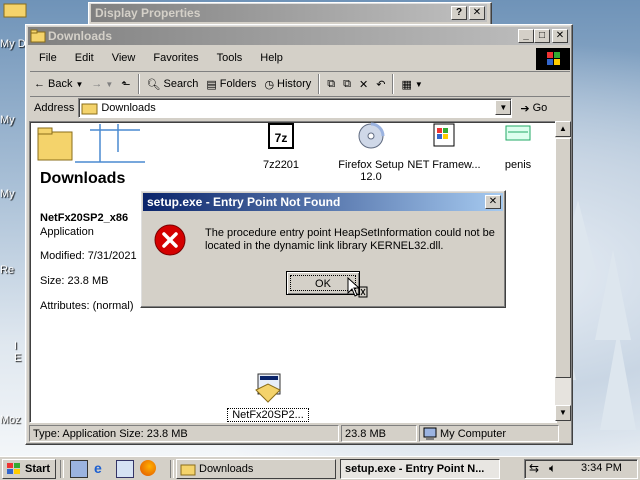 Image resolution: width=640 pixels, height=480 pixels. Describe the element at coordinates (29, 469) in the screenshot. I see `start-button: Start` at that location.